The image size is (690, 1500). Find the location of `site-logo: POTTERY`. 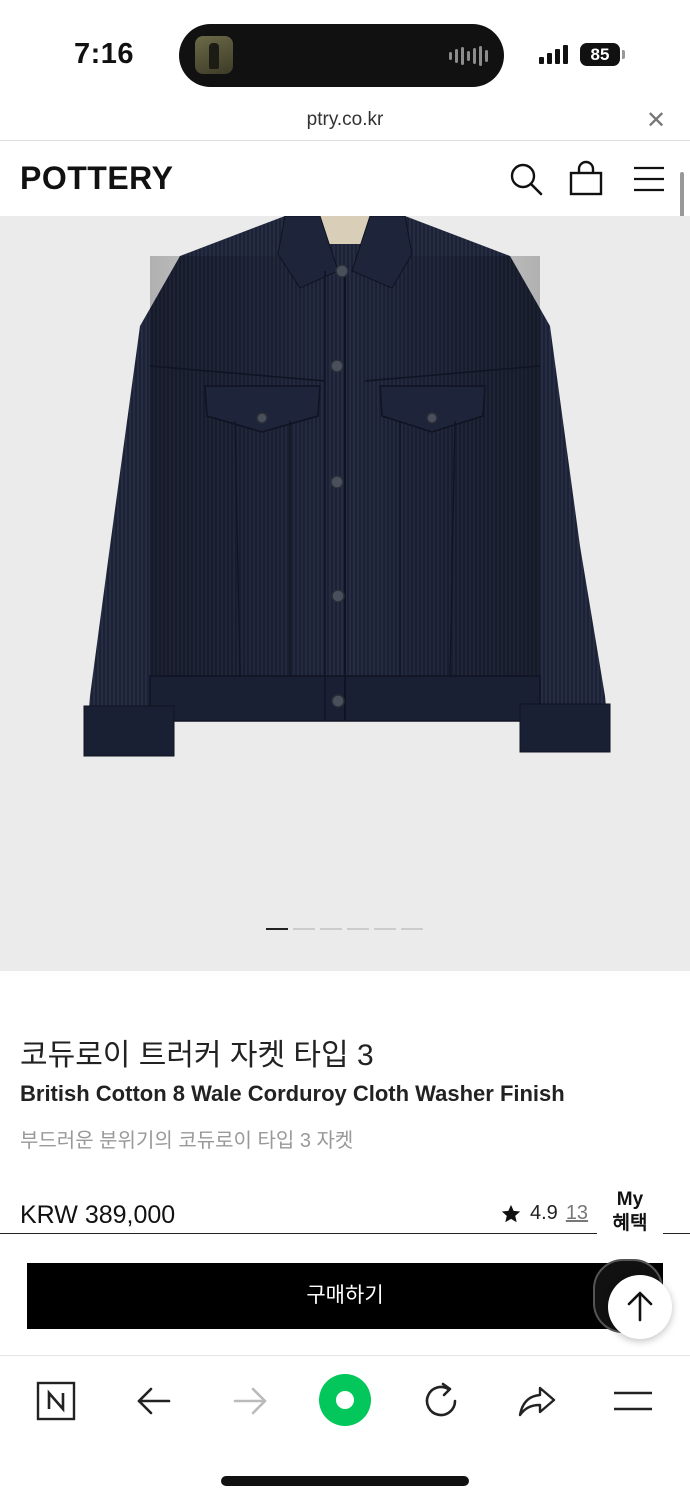

site-logo: POTTERY is located at coordinates (96, 178).